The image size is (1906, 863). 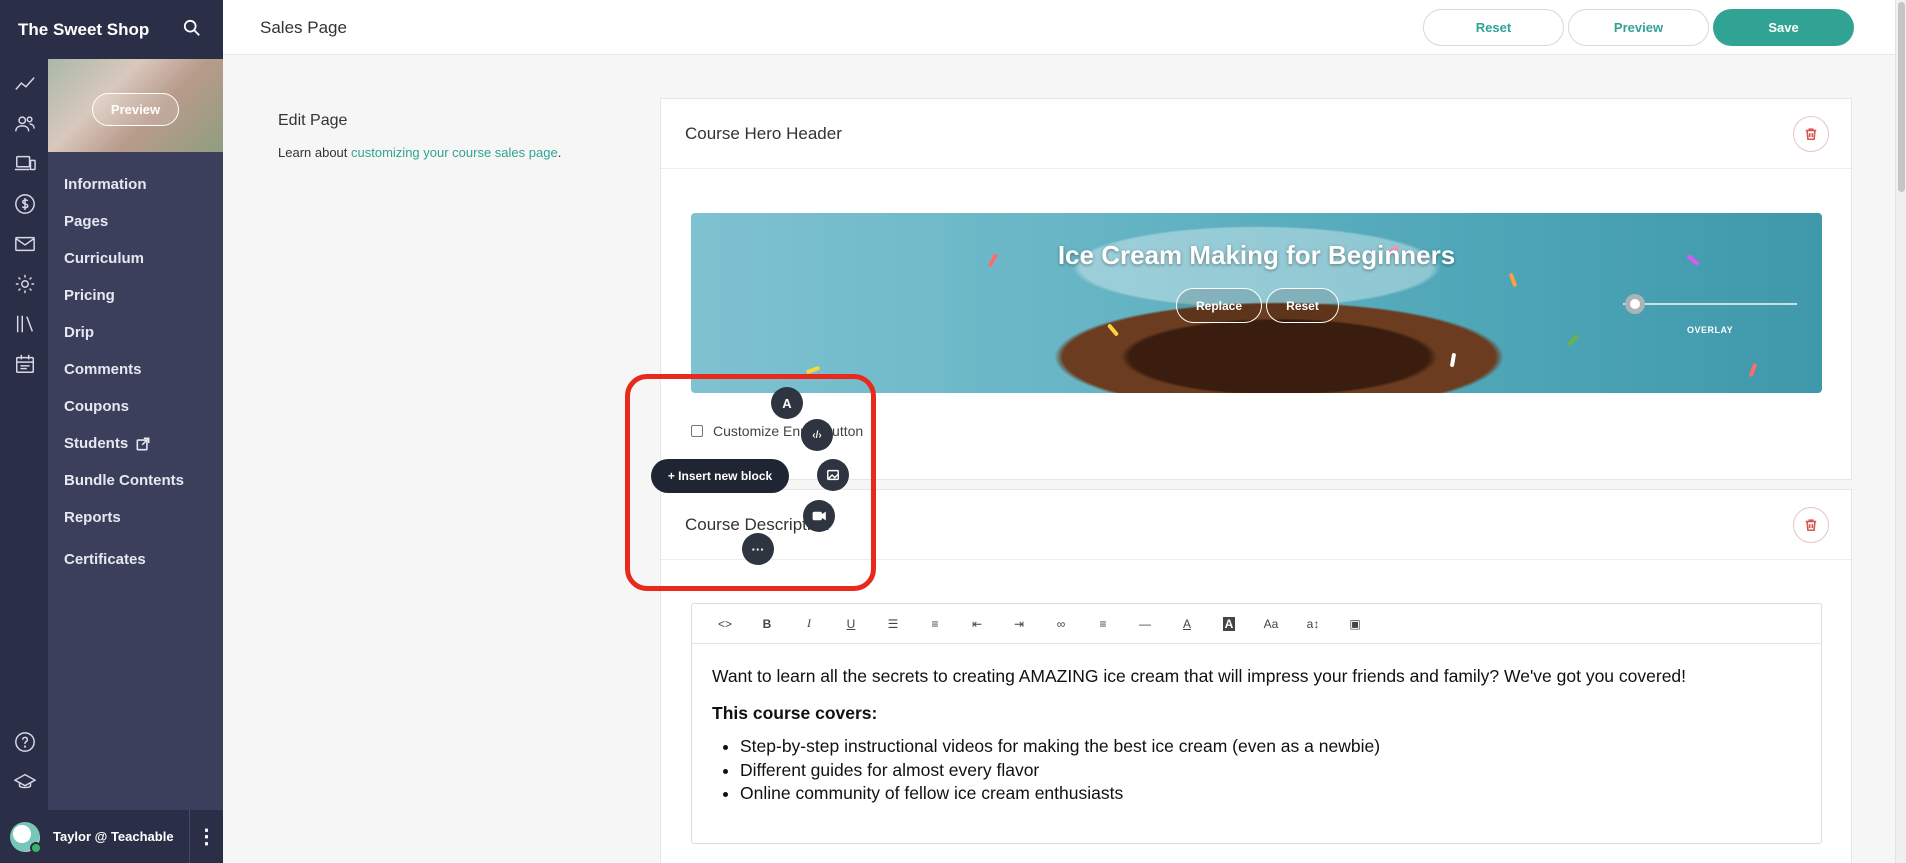 What do you see at coordinates (315, 152) in the screenshot?
I see `desc-prefix: Learn about` at bounding box center [315, 152].